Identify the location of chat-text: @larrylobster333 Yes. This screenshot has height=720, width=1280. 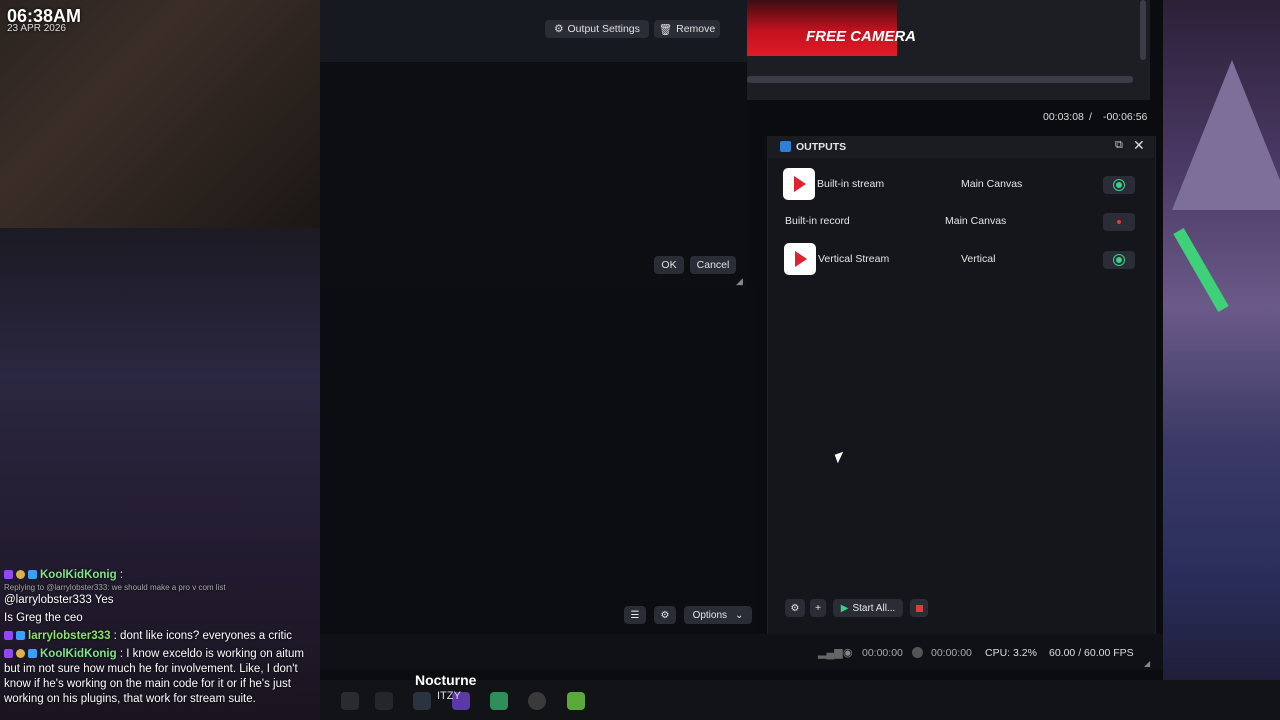
(59, 600).